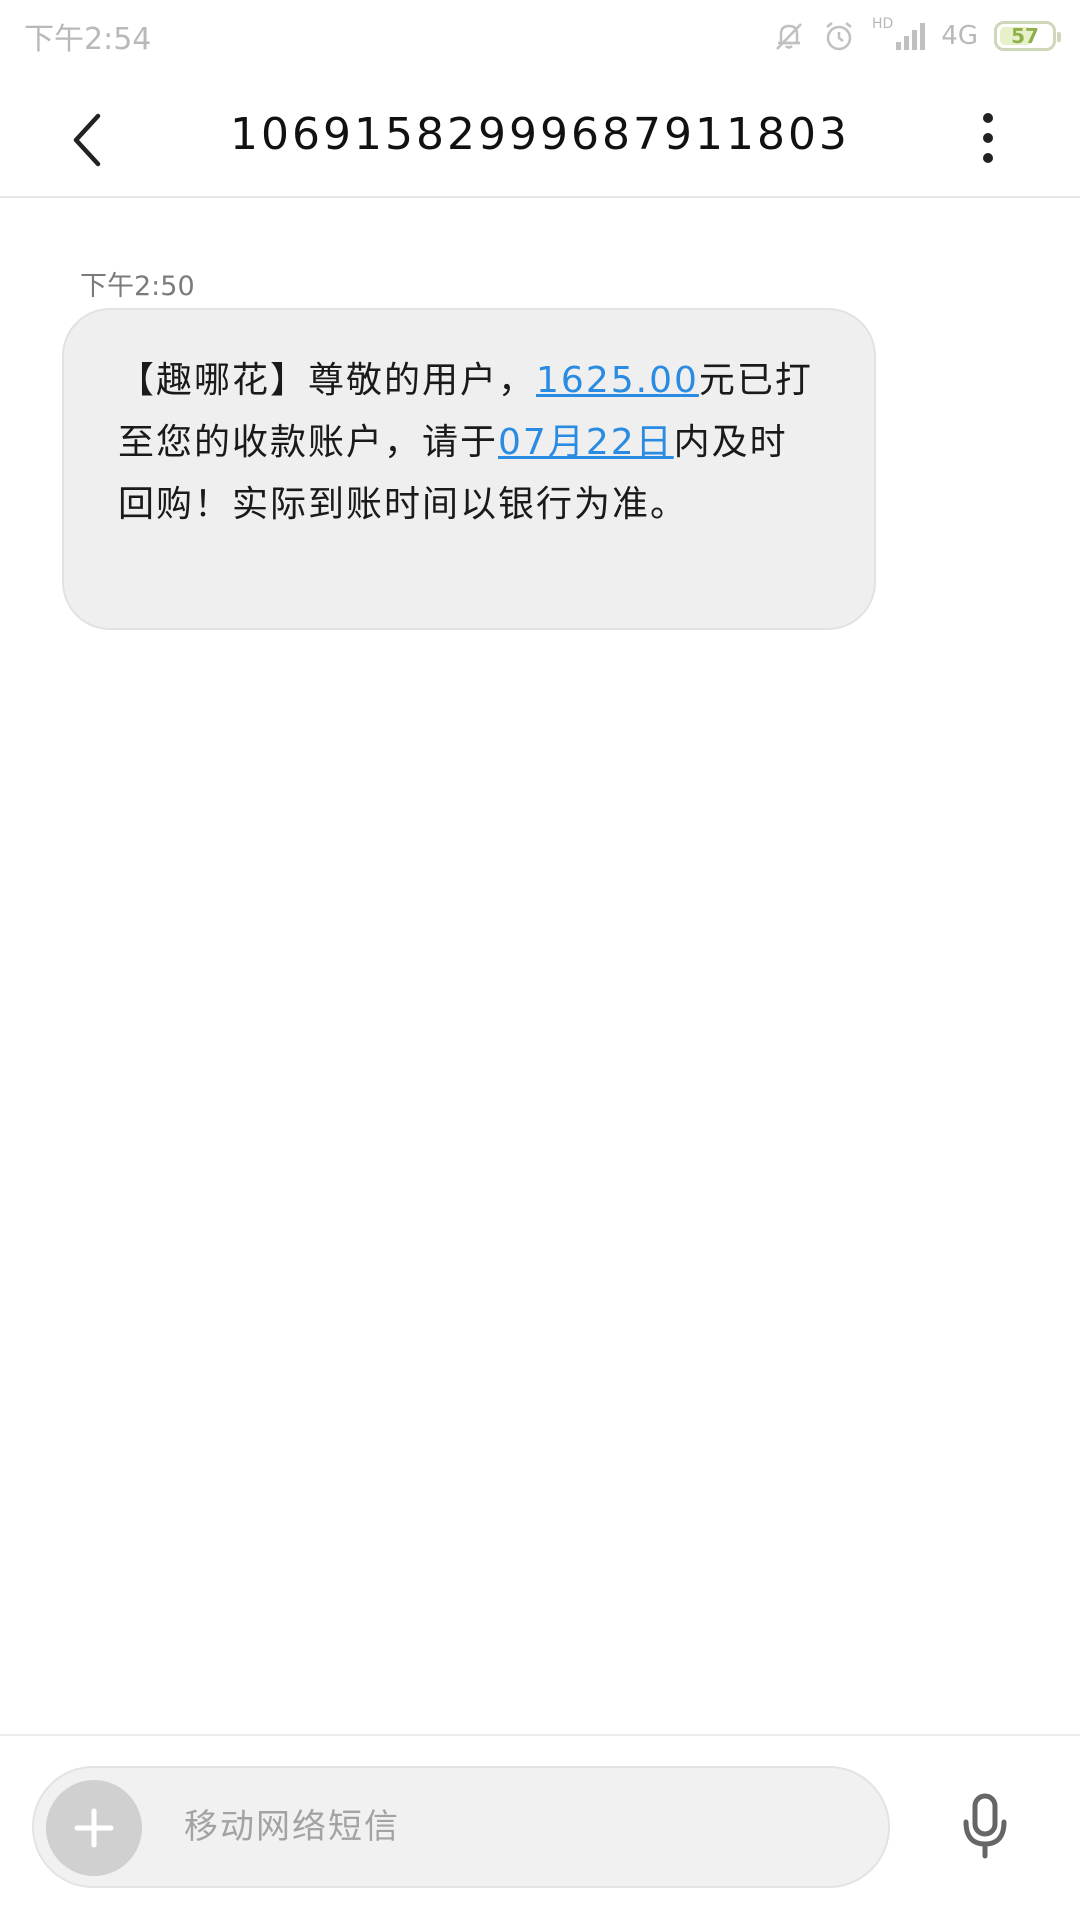  Describe the element at coordinates (839, 36) in the screenshot. I see `alarm-icon` at that location.